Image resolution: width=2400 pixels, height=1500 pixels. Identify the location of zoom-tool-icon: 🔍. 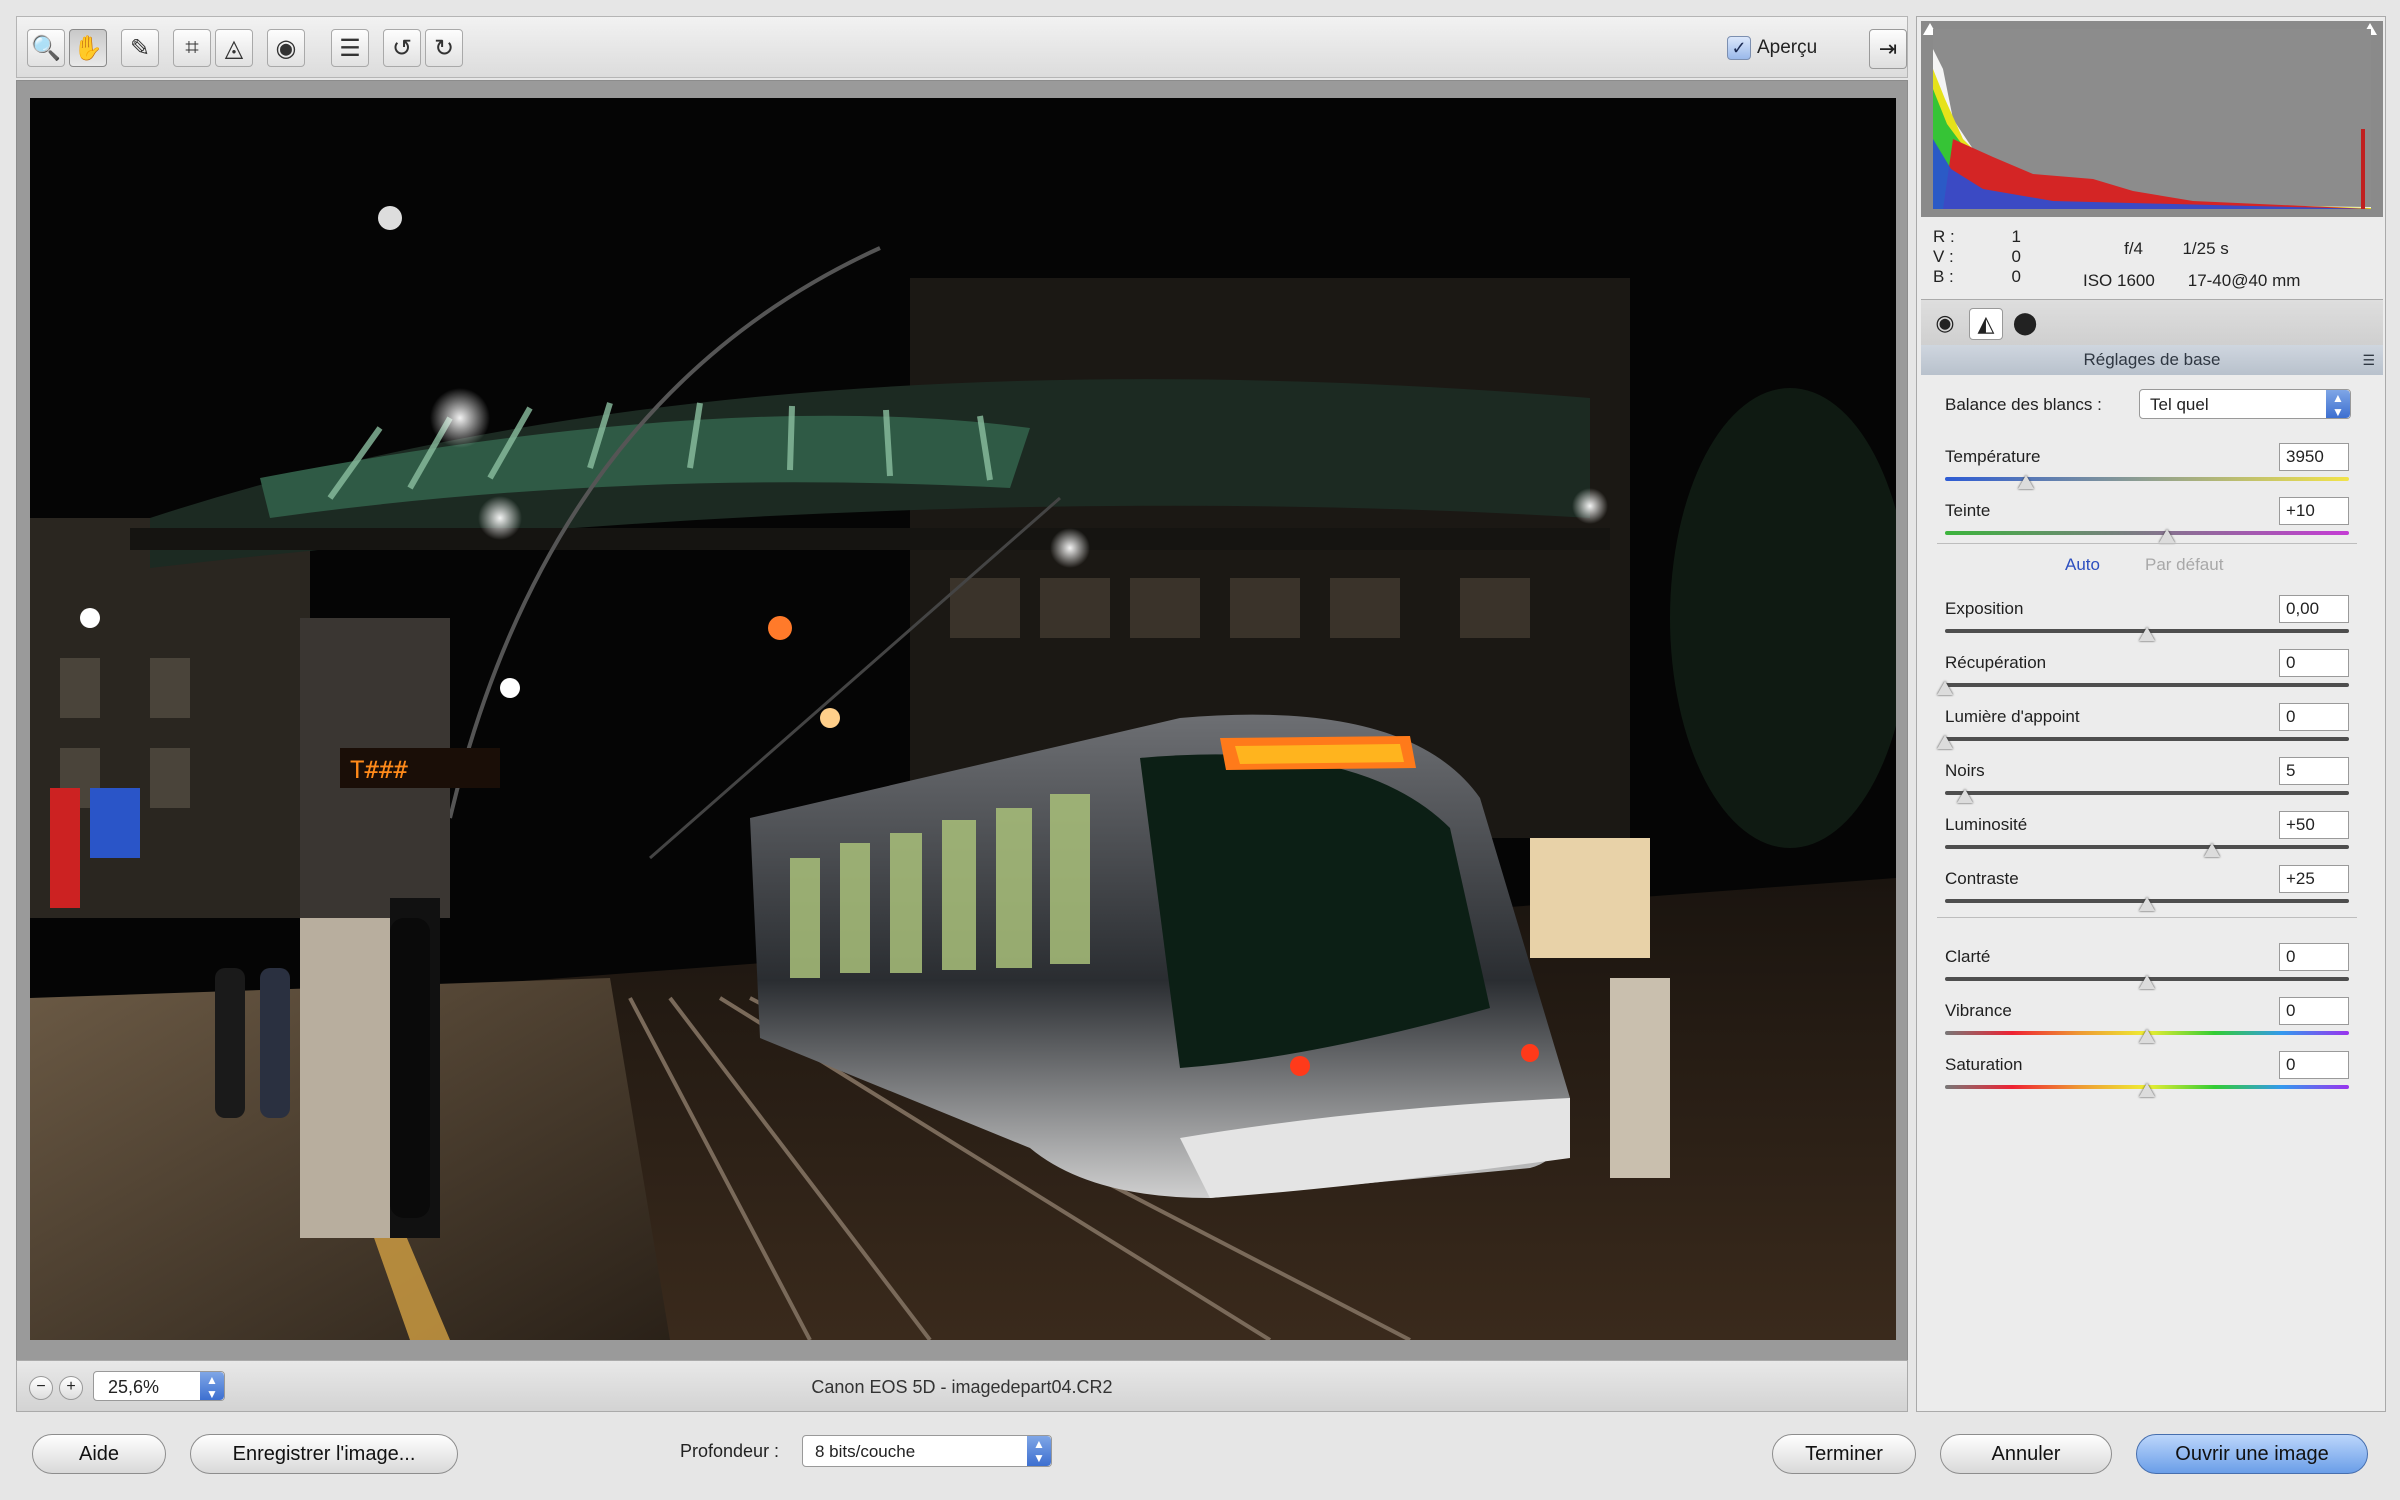
(46, 48).